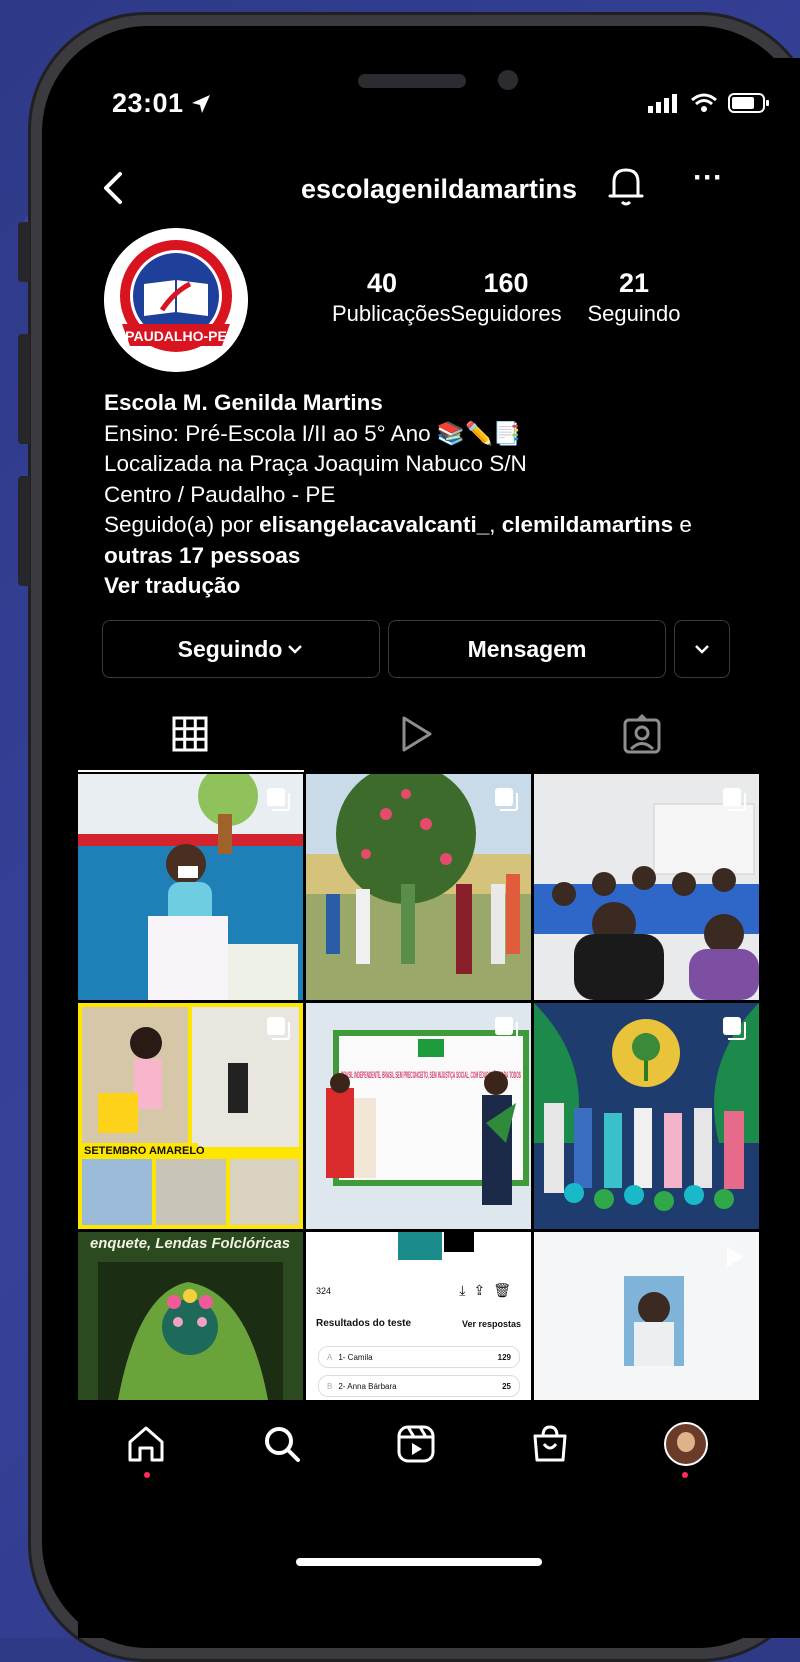 The height and width of the screenshot is (1662, 800). I want to click on suggestions-toggle-button, so click(702, 649).